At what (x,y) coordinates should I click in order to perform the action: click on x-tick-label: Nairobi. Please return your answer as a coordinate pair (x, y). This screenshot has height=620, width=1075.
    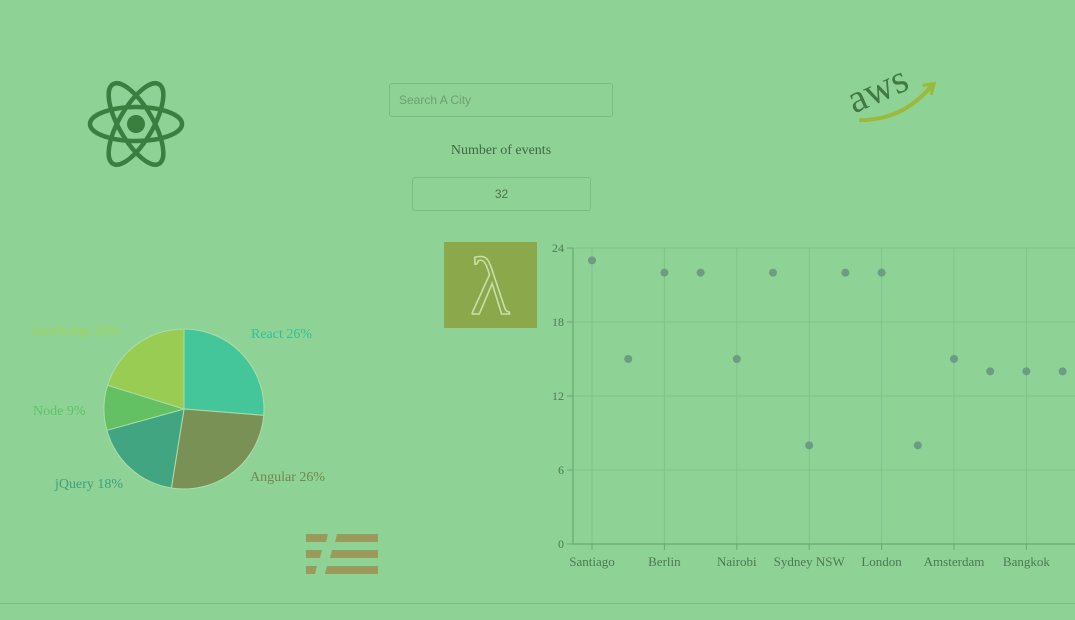
    Looking at the image, I should click on (737, 561).